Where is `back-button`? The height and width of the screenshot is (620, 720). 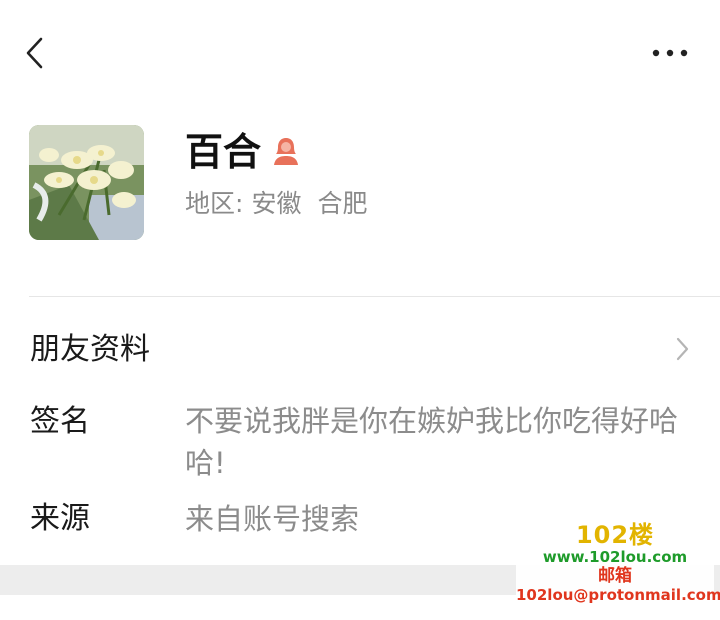
back-button is located at coordinates (37, 53).